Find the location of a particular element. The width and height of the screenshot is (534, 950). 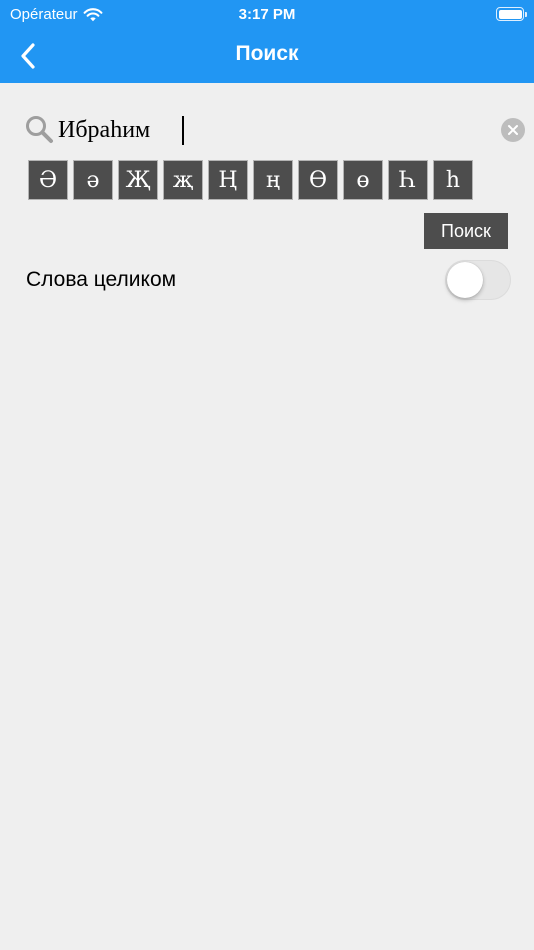

close-icon is located at coordinates (513, 130).